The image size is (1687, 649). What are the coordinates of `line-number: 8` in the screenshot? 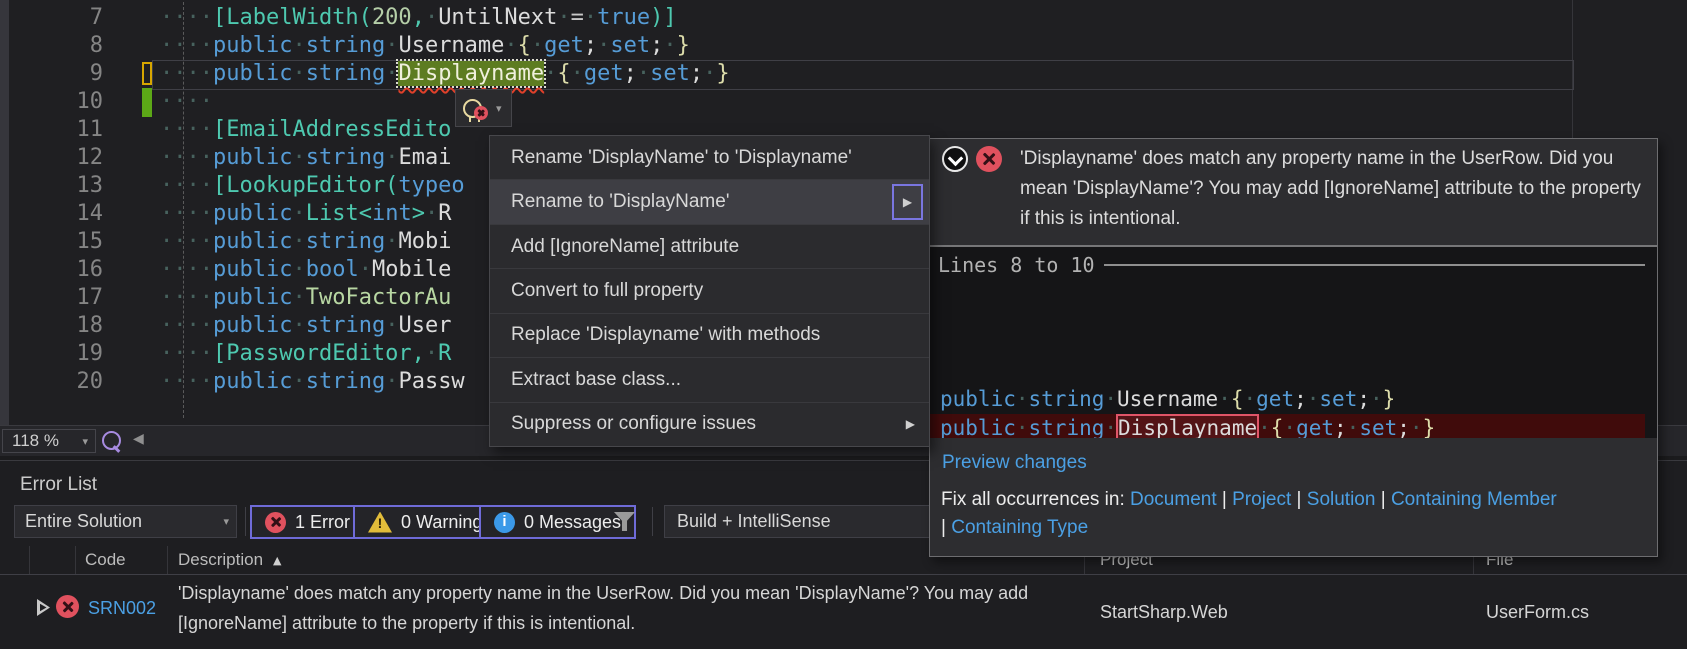 It's located at (96, 45).